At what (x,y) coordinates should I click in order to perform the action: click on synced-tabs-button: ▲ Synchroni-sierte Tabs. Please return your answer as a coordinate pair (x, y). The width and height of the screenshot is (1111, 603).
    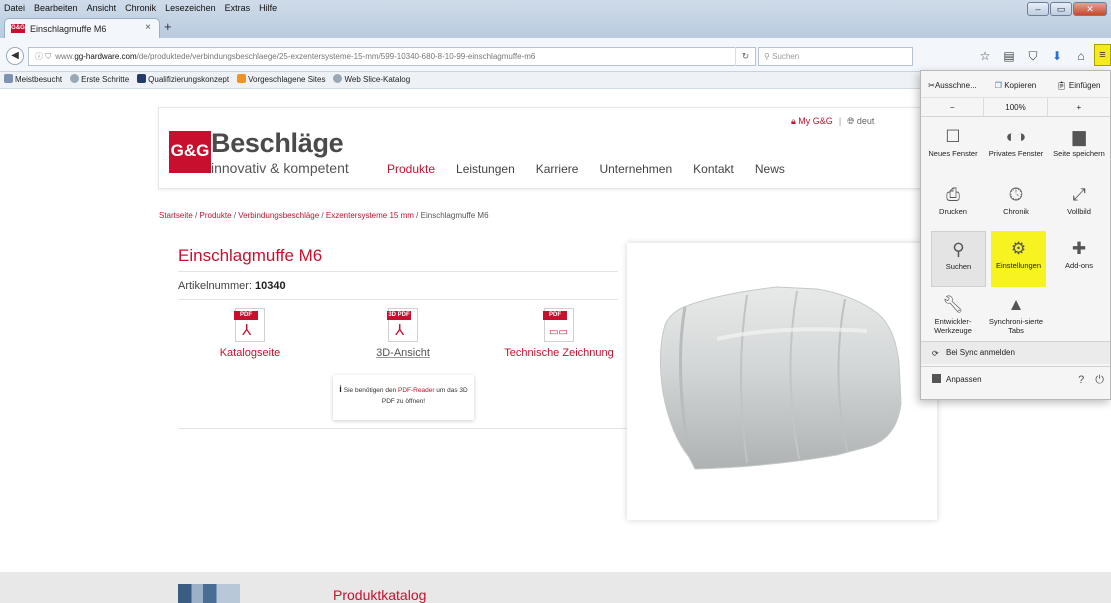
    Looking at the image, I should click on (1016, 315).